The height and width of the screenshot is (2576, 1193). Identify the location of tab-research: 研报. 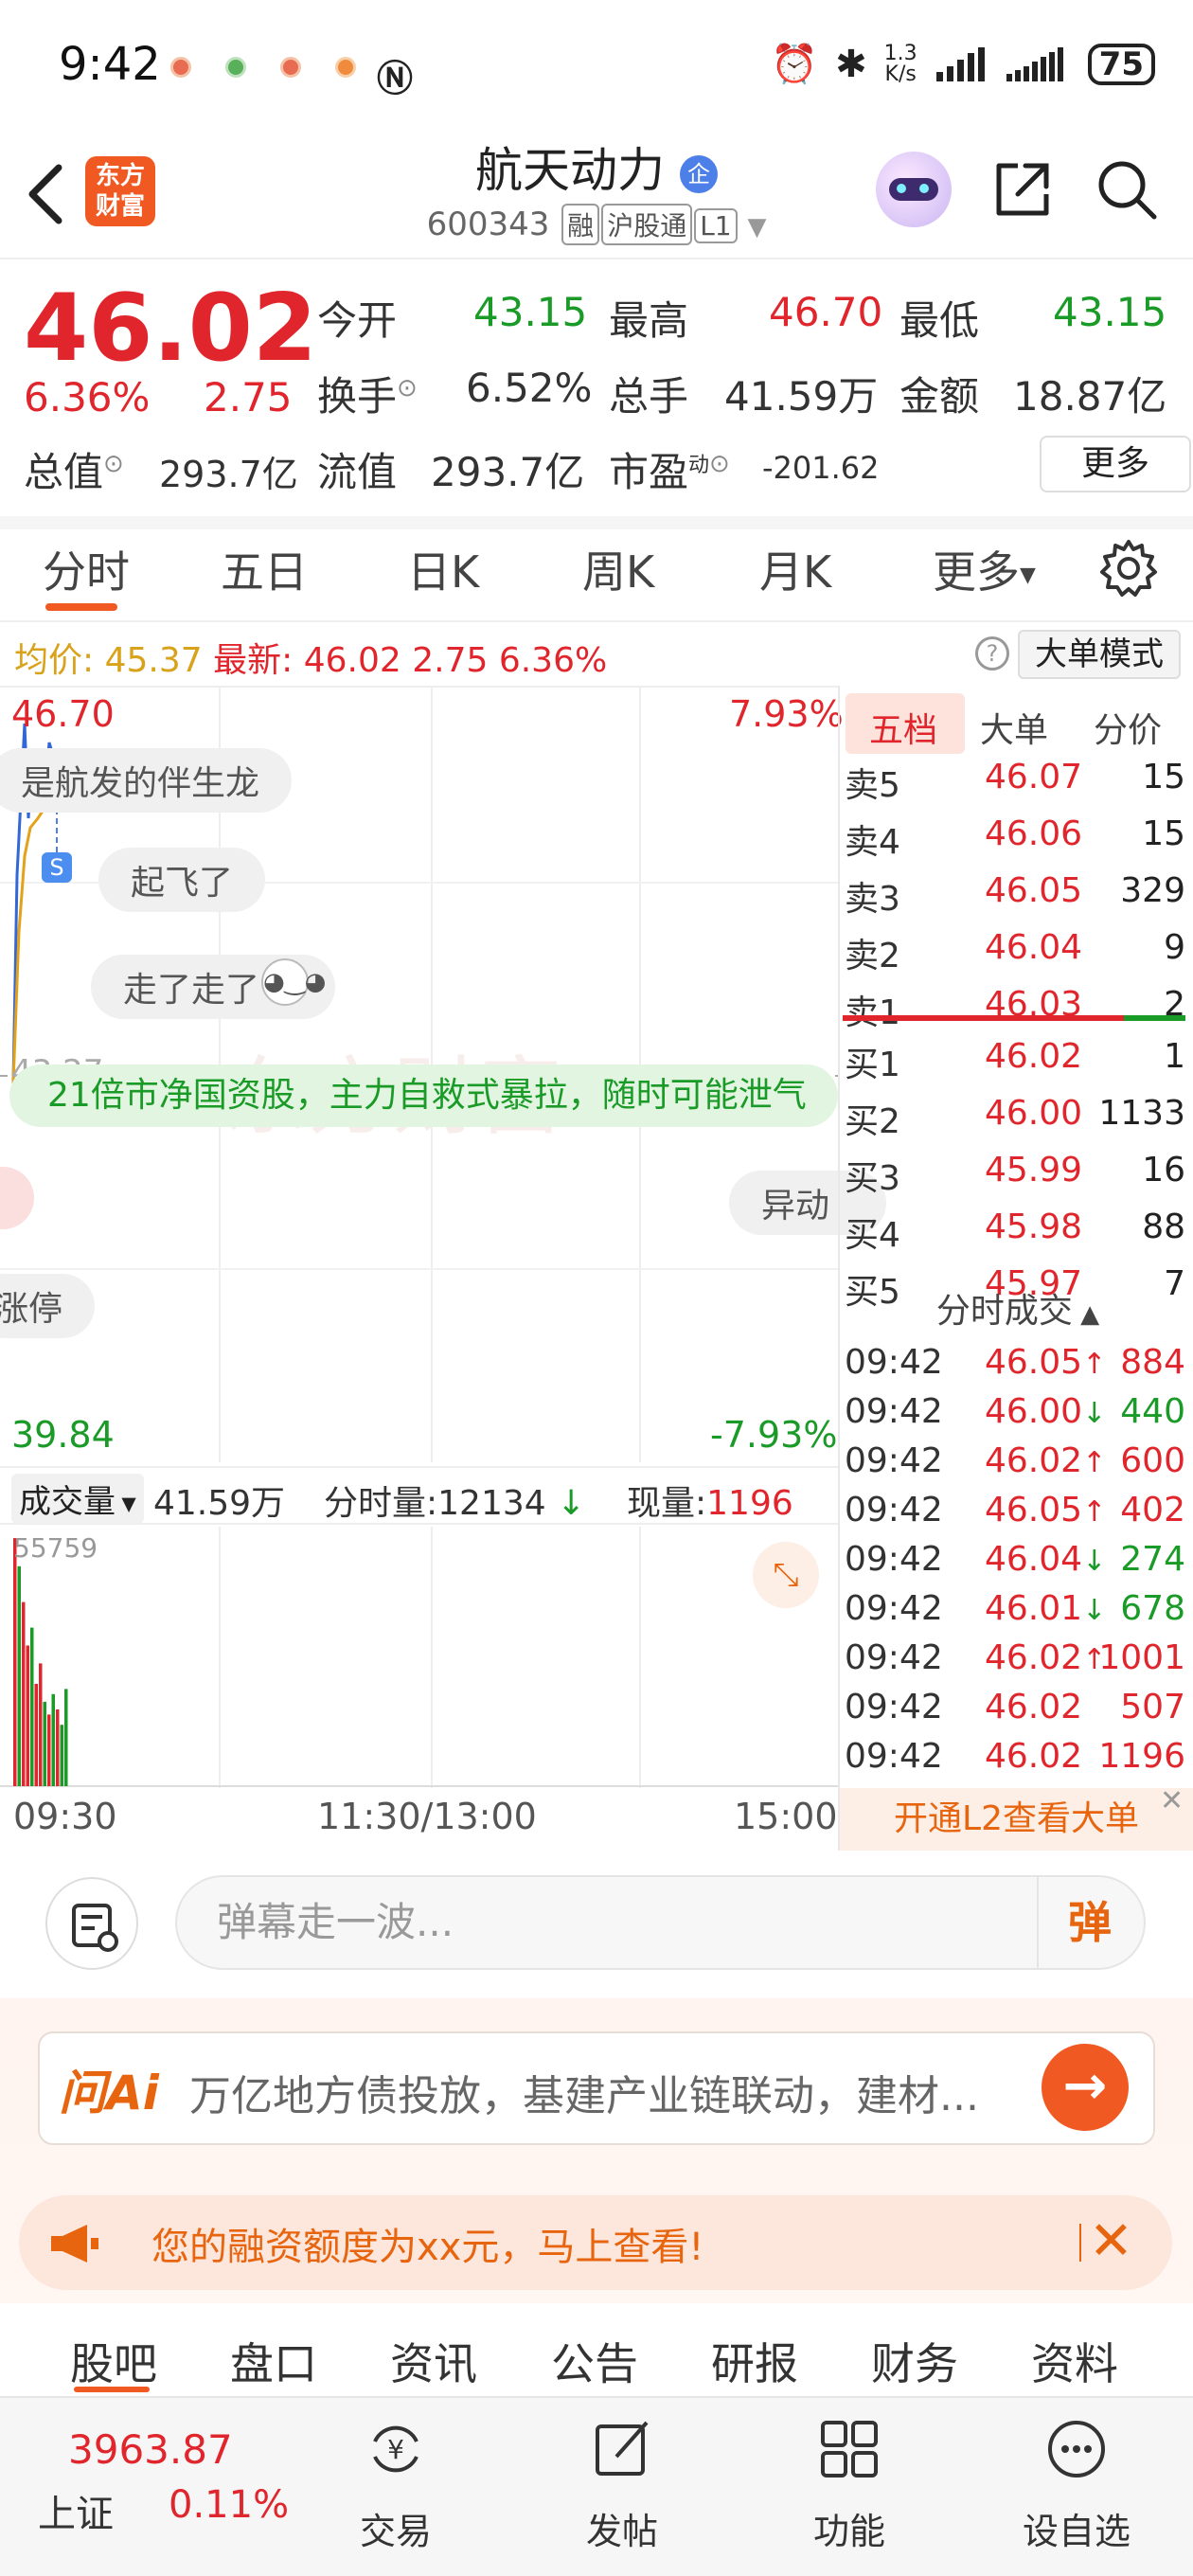
(754, 2361).